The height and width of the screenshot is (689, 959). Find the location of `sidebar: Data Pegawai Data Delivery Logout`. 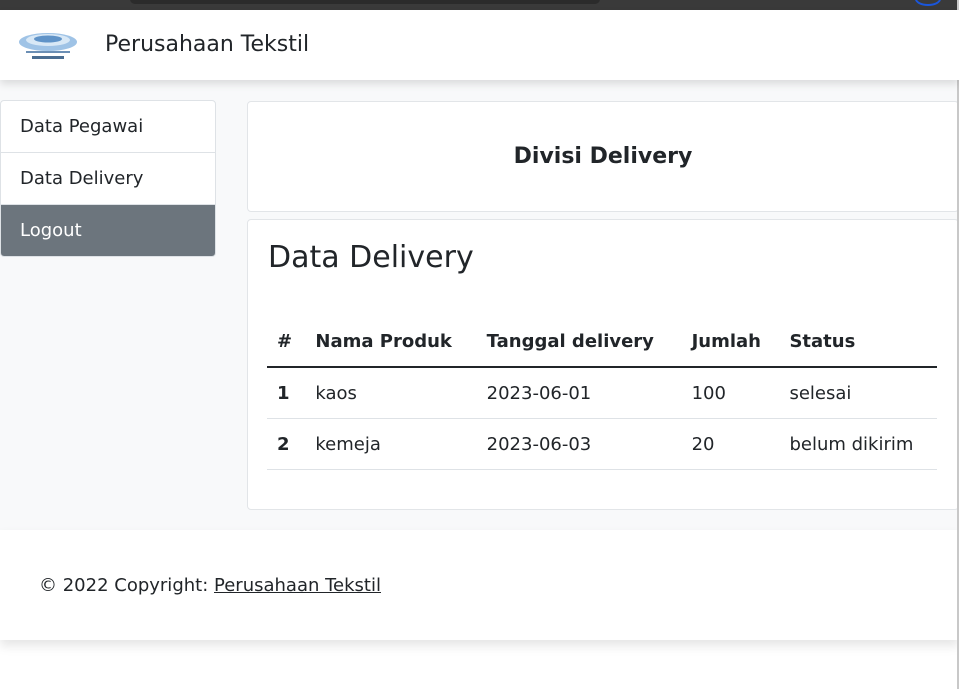

sidebar: Data Pegawai Data Delivery Logout is located at coordinates (108, 178).